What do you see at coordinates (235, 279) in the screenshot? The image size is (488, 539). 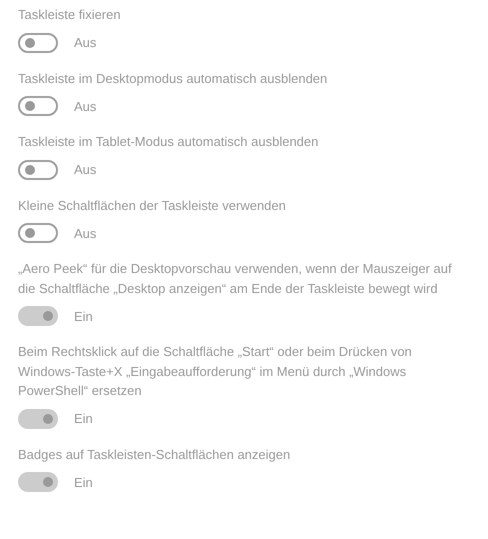 I see `setting-label: „Aero Peek“ für die Desktopvorschau verwenden, wenn der Mauszeiger auf die Schaltfläche „Desktop anzeigen“ am Ende der Taskleiste bewegt wird` at bounding box center [235, 279].